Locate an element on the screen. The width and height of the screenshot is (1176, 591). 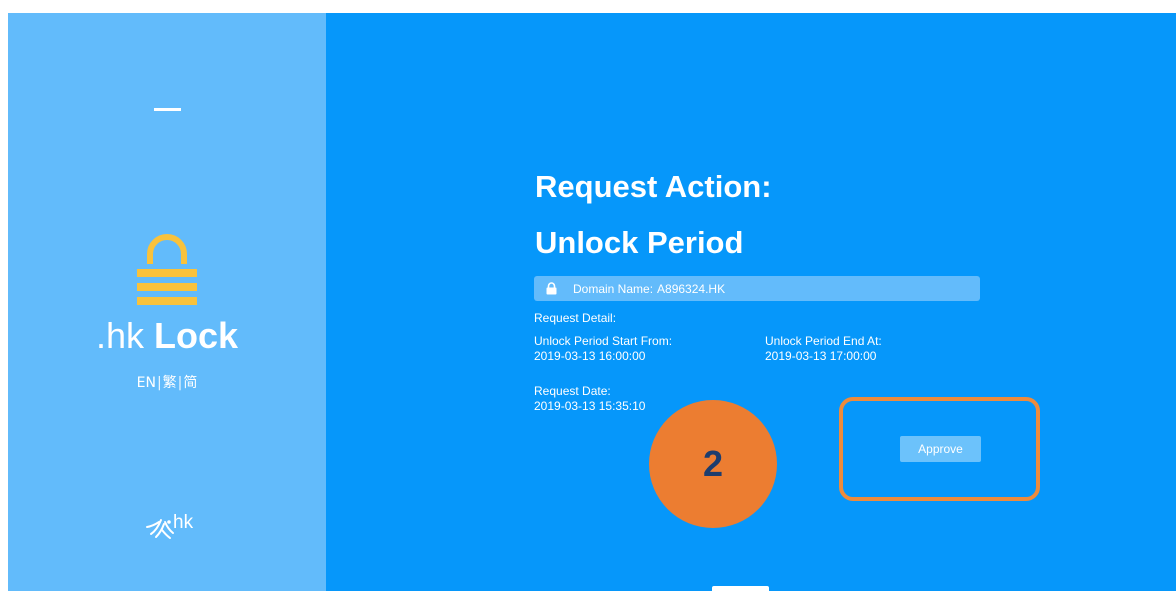
brand-prefix: .hk is located at coordinates (119, 335).